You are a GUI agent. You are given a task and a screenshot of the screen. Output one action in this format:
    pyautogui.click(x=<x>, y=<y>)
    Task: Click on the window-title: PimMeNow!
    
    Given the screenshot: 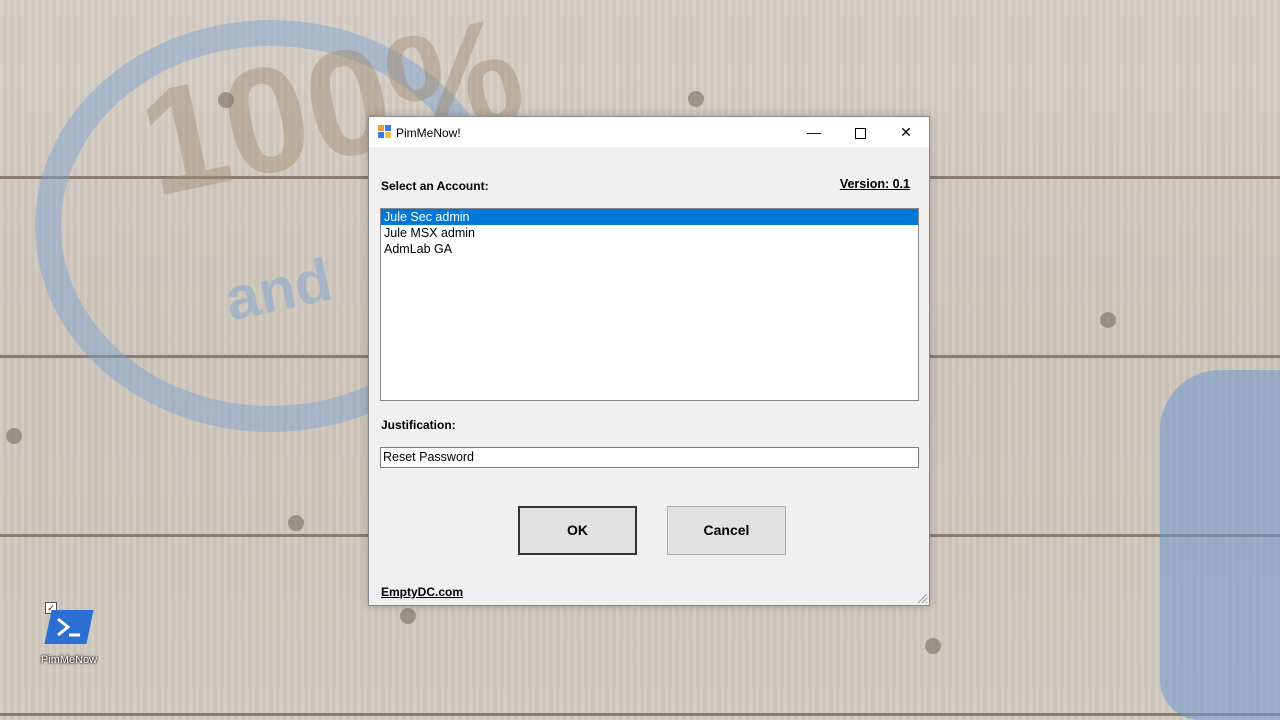 What is the action you would take?
    pyautogui.click(x=428, y=133)
    